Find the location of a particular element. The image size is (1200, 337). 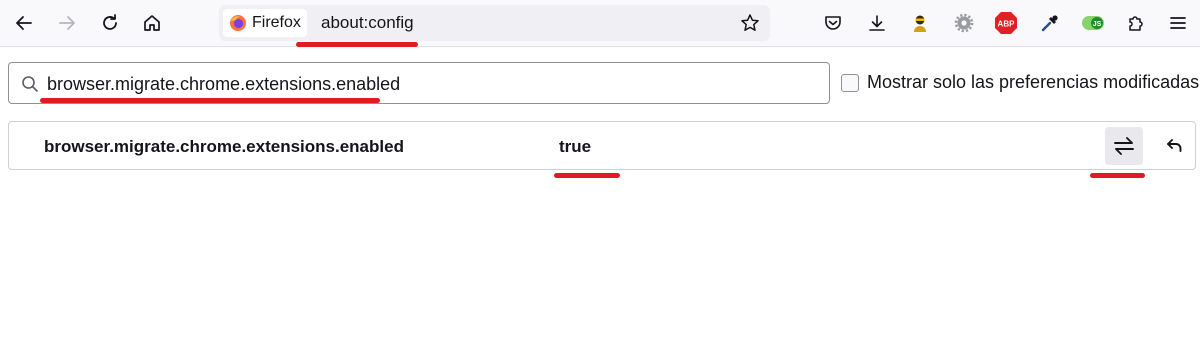

firefox-logo-icon is located at coordinates (238, 23).